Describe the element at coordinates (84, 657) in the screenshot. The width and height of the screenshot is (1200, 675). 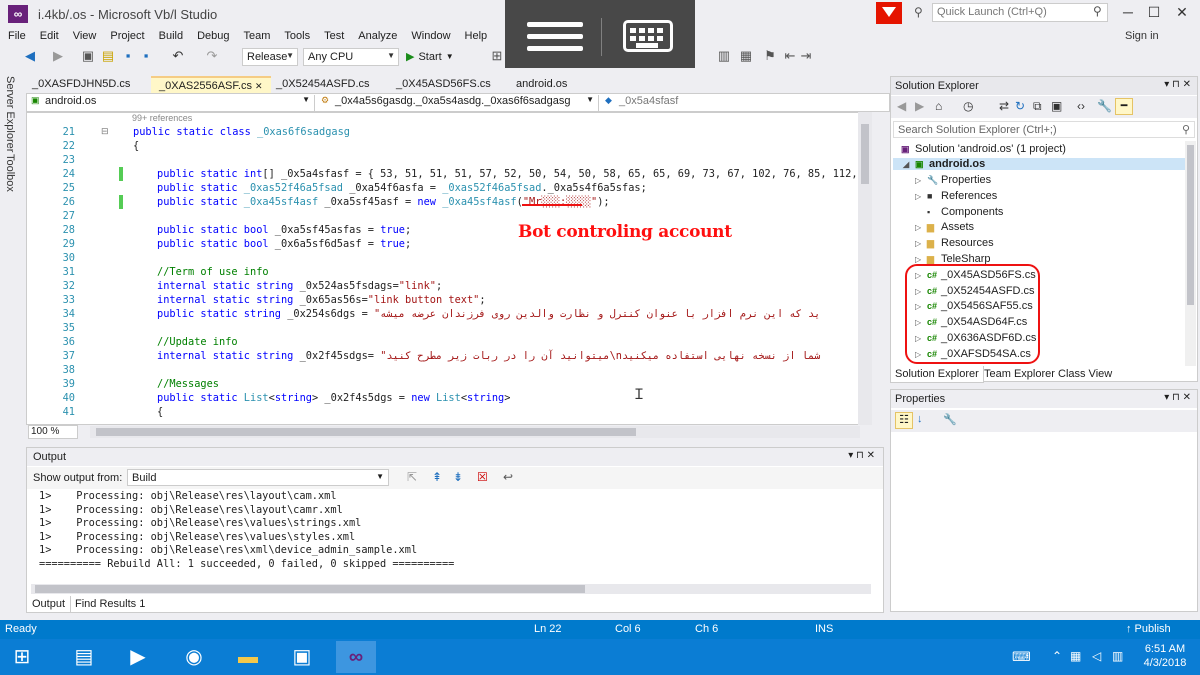
I see `server-manager-icon: ▤` at that location.